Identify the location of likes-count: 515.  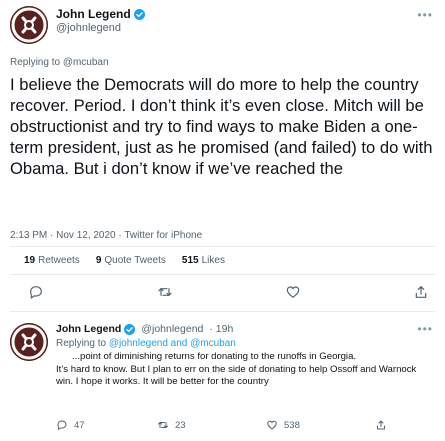
(190, 260).